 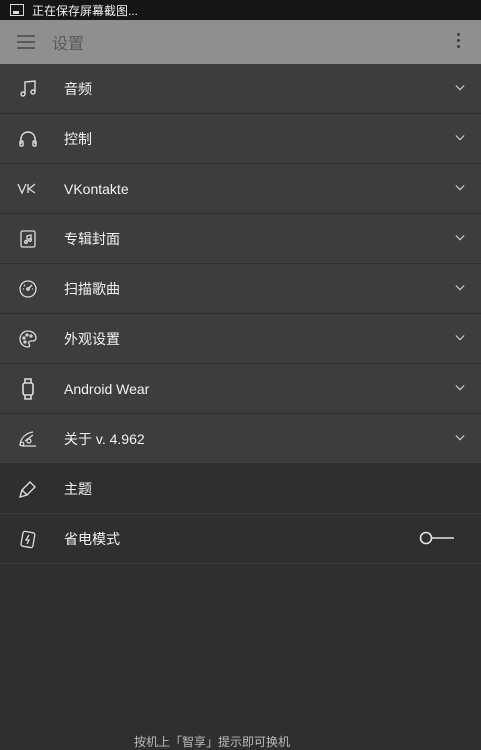 What do you see at coordinates (78, 488) in the screenshot?
I see `settings-item-label: 主题` at bounding box center [78, 488].